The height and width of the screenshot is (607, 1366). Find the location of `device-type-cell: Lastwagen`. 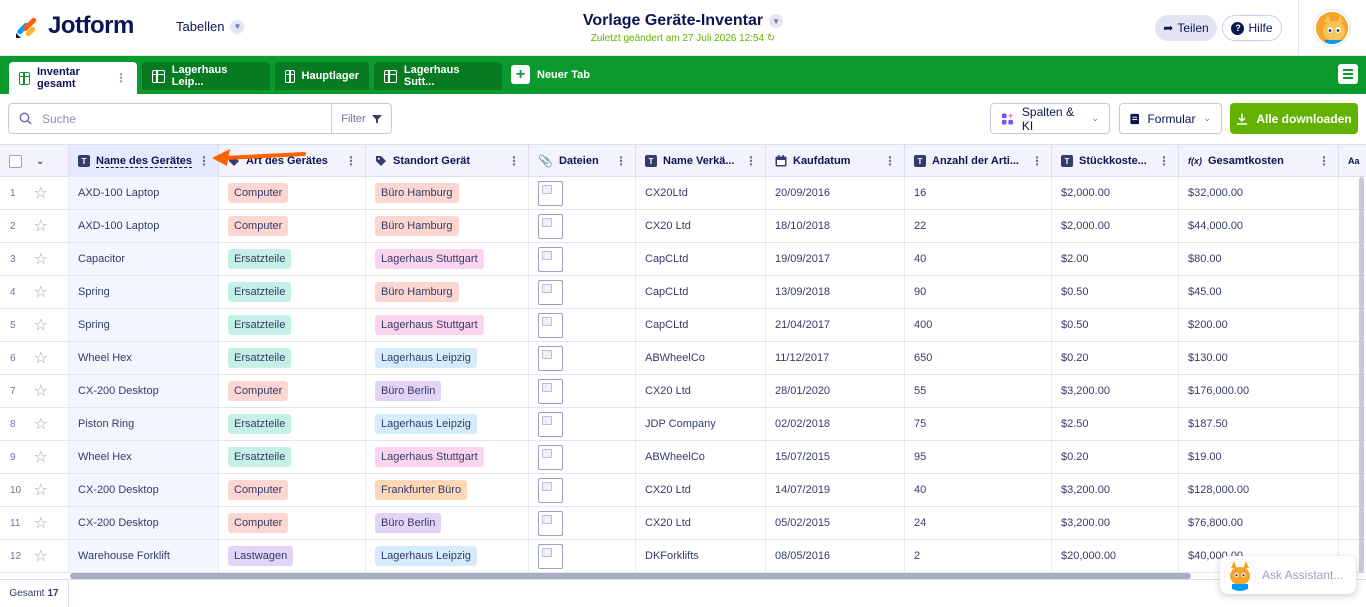

device-type-cell: Lastwagen is located at coordinates (292, 556).